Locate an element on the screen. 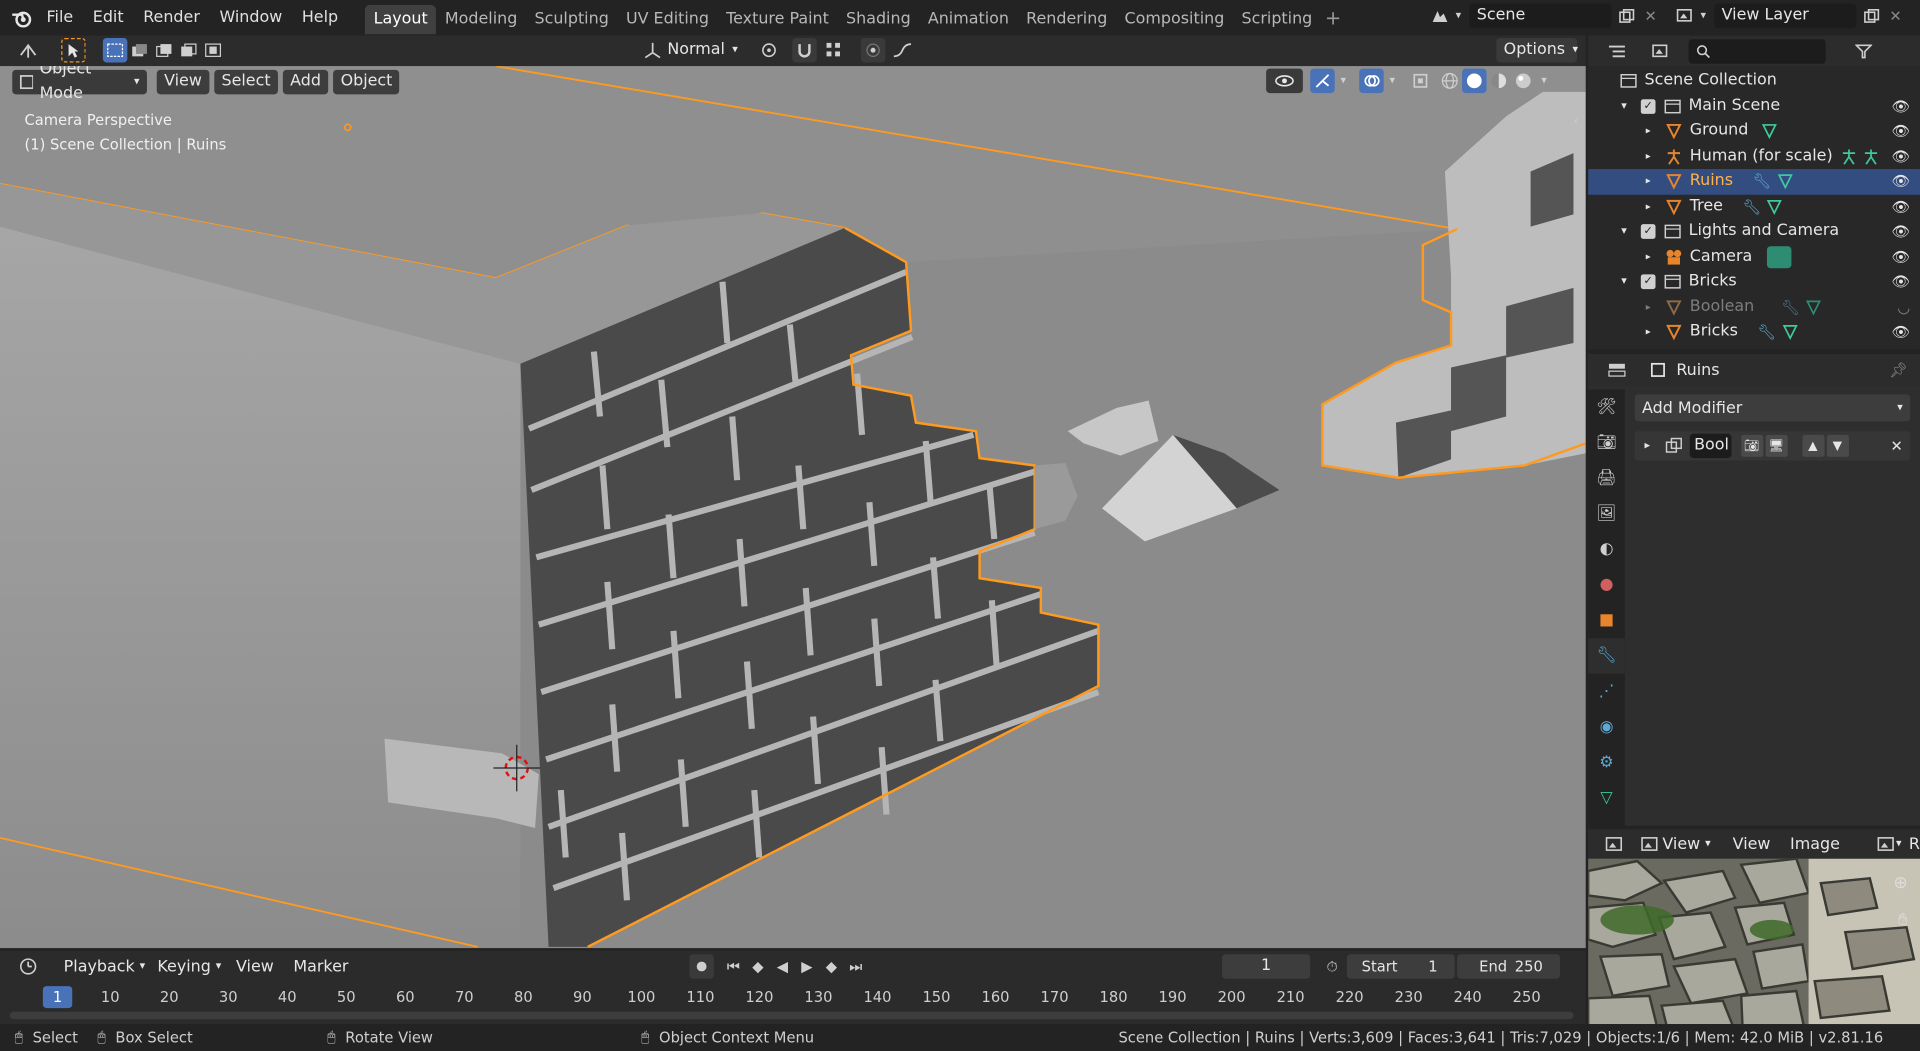  tab-texture-paint: Texture Paint is located at coordinates (778, 19).